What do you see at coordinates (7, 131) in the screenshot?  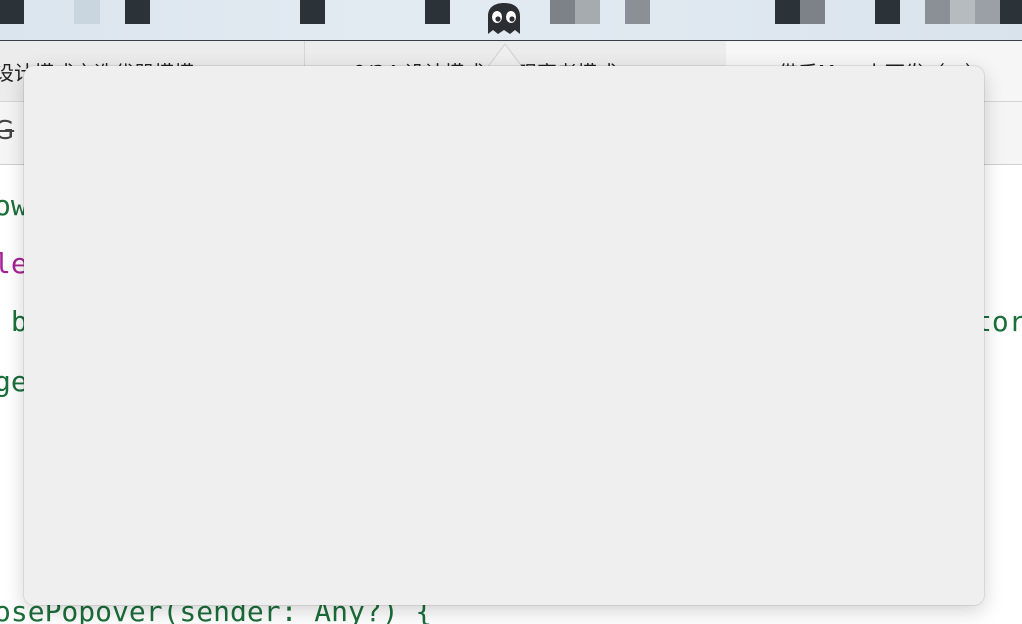 I see `toolbar-glyph: G` at bounding box center [7, 131].